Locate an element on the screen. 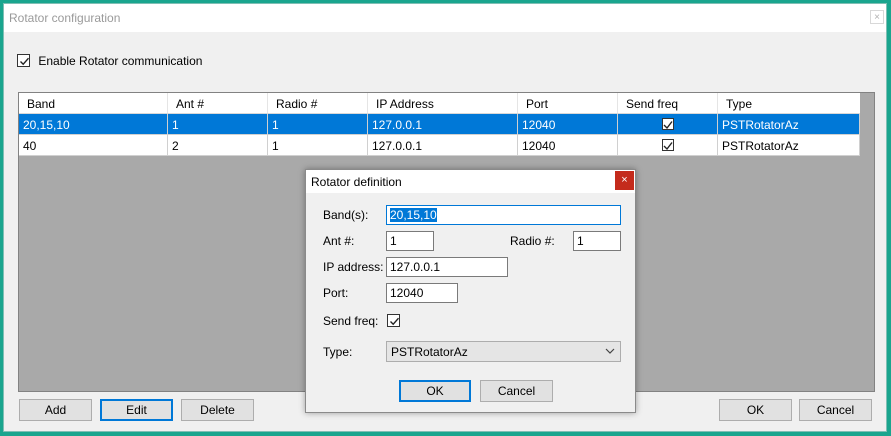  ant-input: 1 is located at coordinates (410, 241).